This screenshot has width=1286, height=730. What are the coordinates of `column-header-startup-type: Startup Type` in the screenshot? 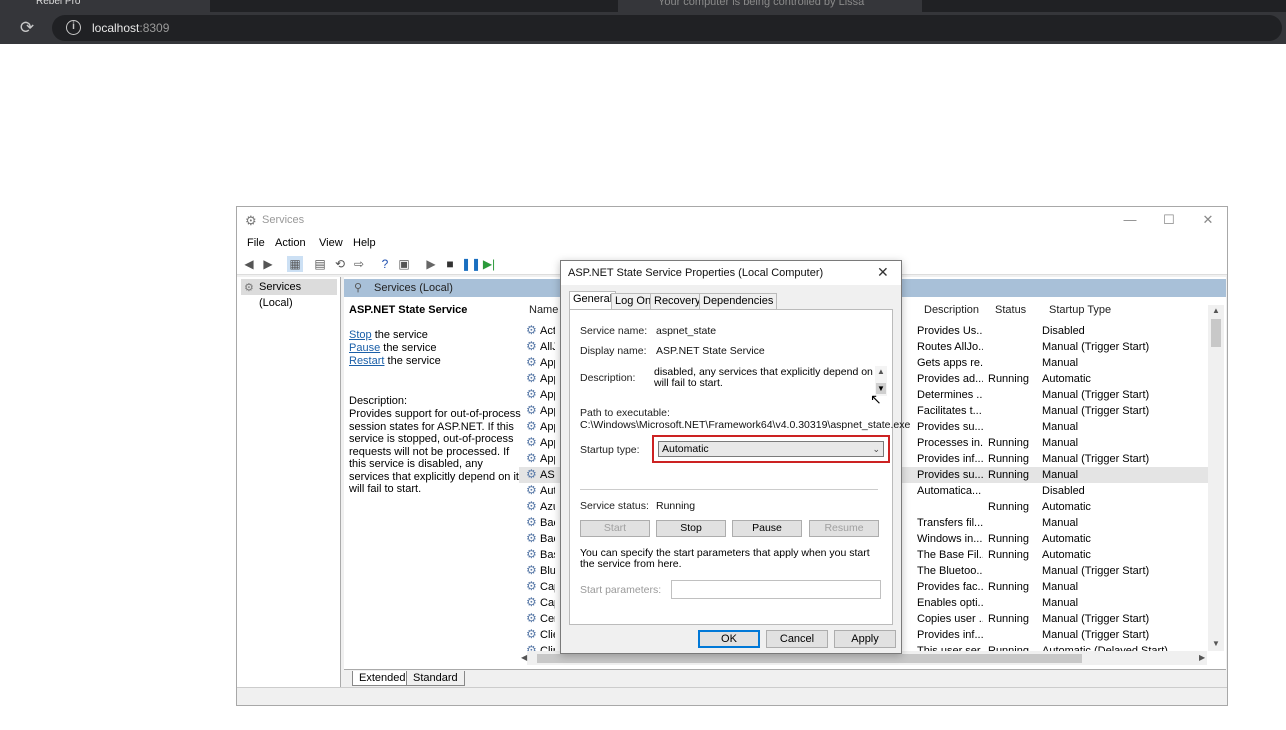 It's located at (1080, 310).